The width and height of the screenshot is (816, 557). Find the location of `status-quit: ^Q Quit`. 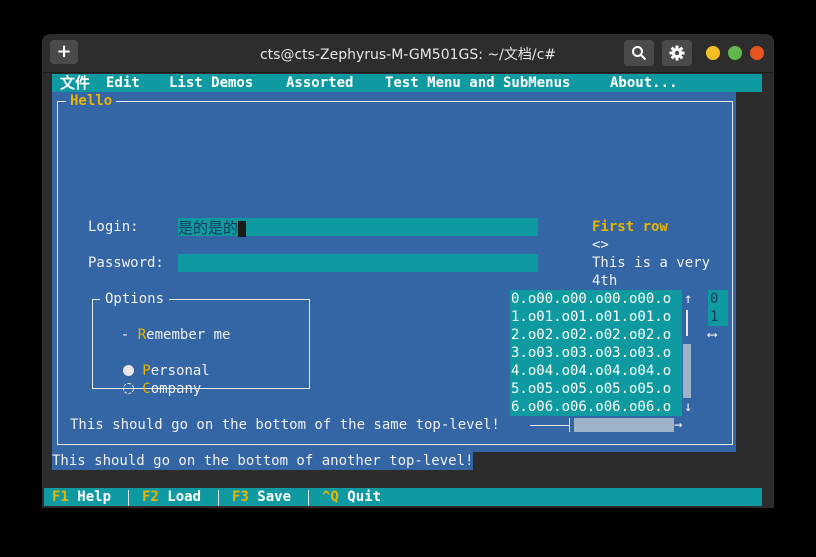

status-quit: ^Q Quit is located at coordinates (351, 497).